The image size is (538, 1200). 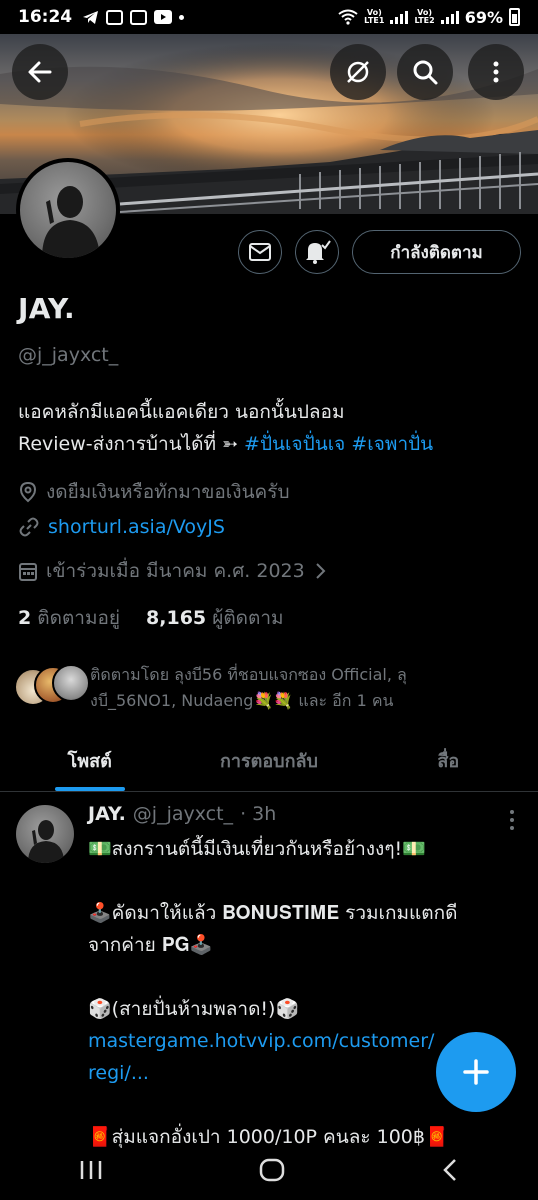 I want to click on post-header: JAY. @j_jayxct_ · 3h, so click(x=182, y=814).